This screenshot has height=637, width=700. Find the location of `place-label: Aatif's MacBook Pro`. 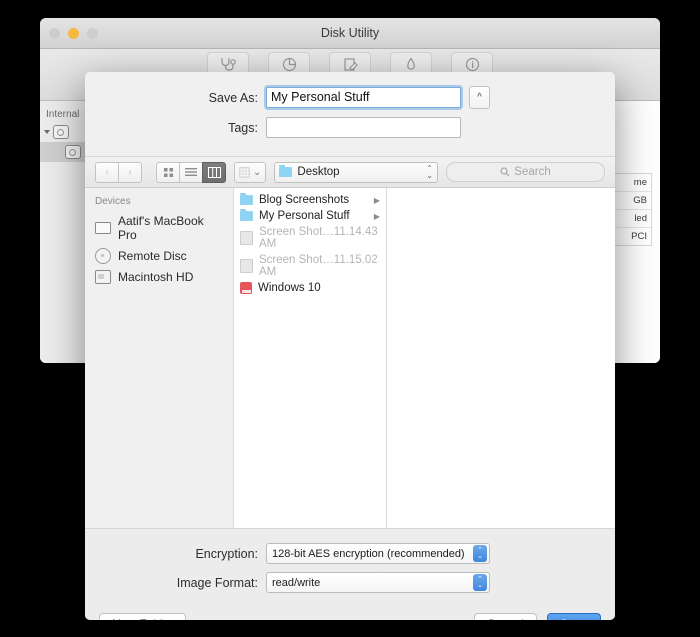

place-label: Aatif's MacBook Pro is located at coordinates (161, 228).